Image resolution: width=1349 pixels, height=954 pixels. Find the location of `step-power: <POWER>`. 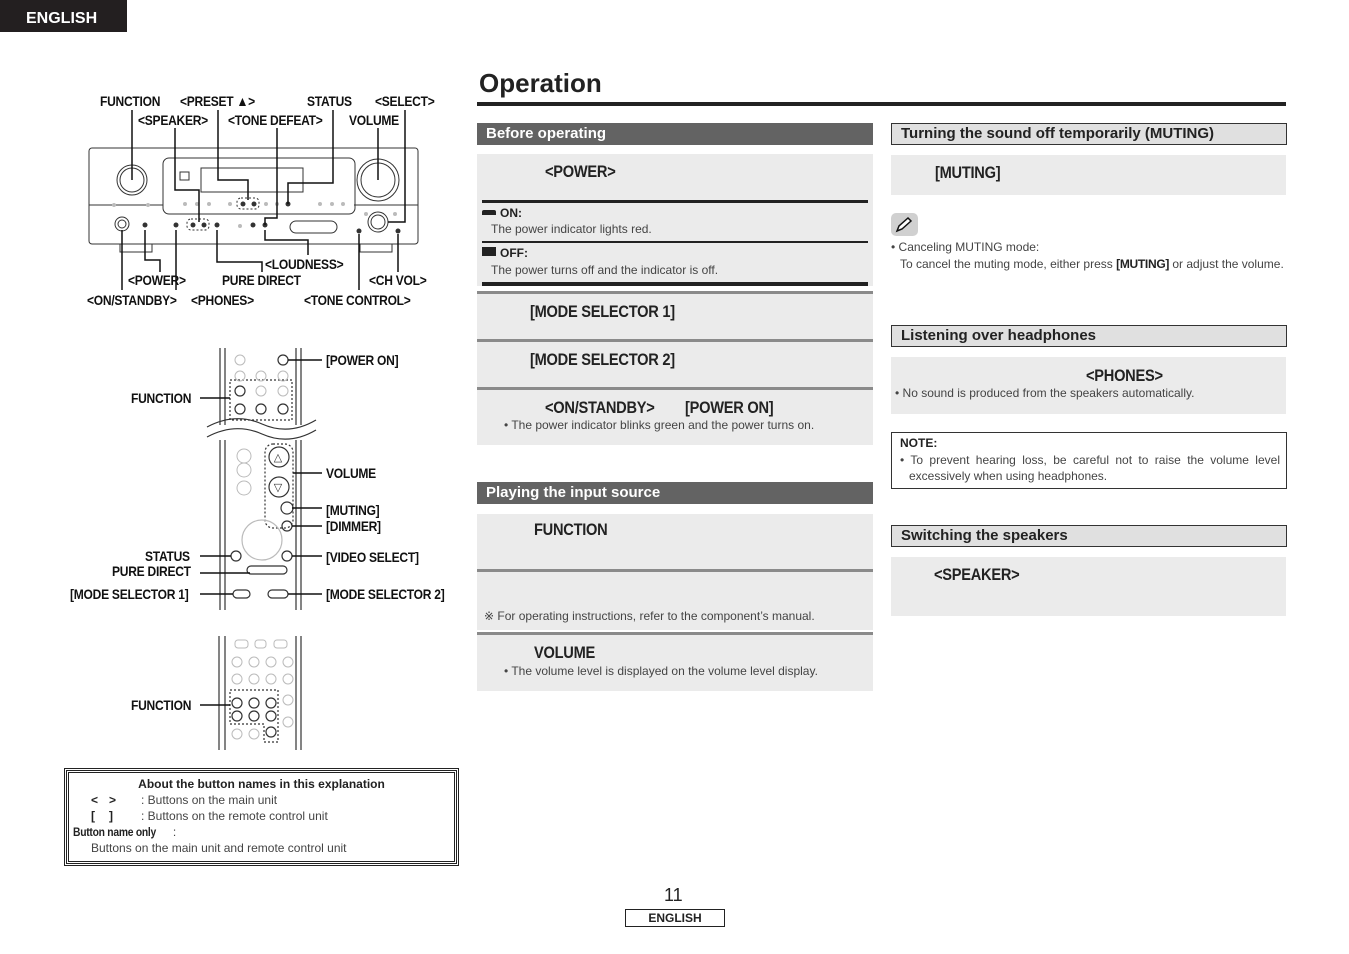

step-power: <POWER> is located at coordinates (580, 171).